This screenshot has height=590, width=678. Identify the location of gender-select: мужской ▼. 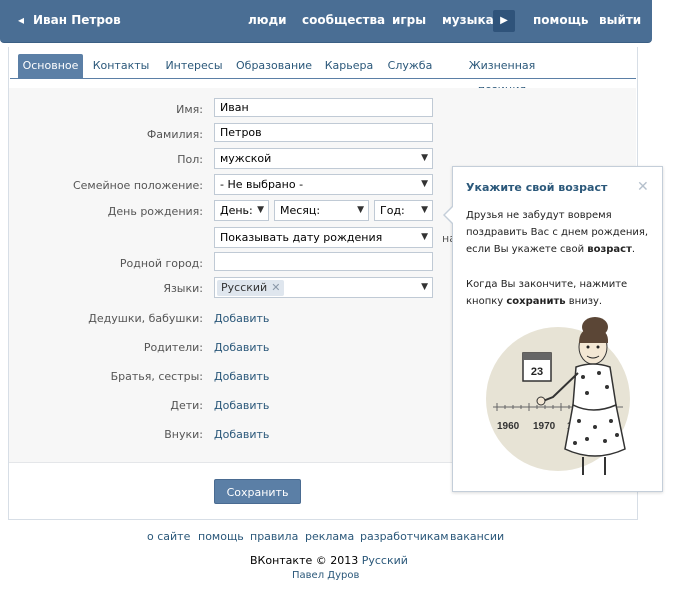
(323, 158).